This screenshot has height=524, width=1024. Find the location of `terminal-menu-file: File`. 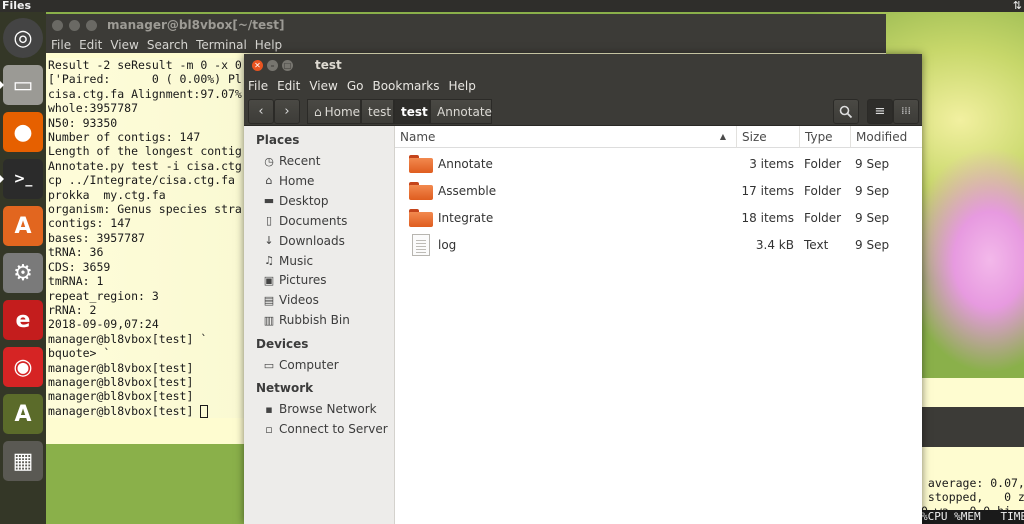

terminal-menu-file: File is located at coordinates (61, 45).